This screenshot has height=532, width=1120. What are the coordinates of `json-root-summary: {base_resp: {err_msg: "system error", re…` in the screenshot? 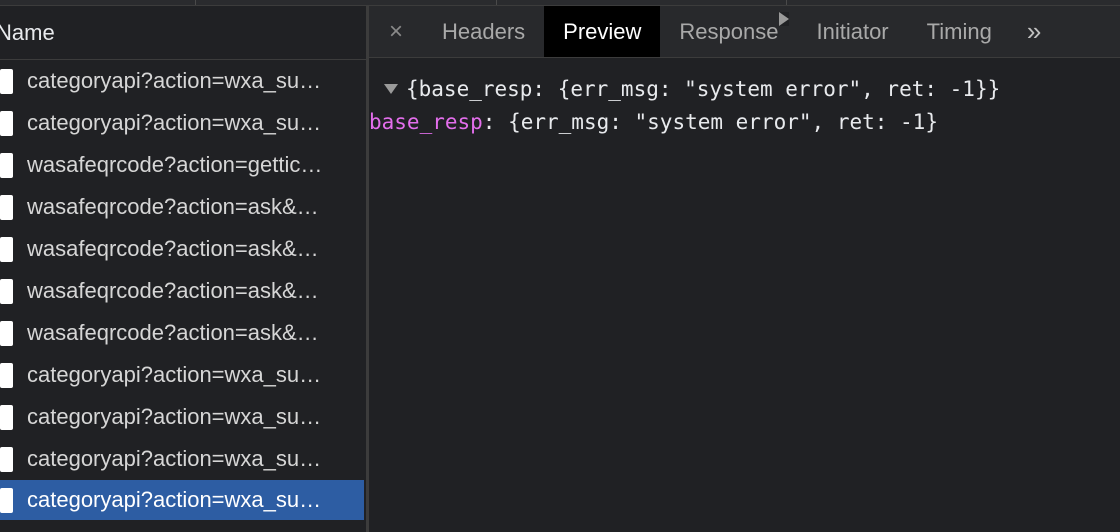 It's located at (703, 88).